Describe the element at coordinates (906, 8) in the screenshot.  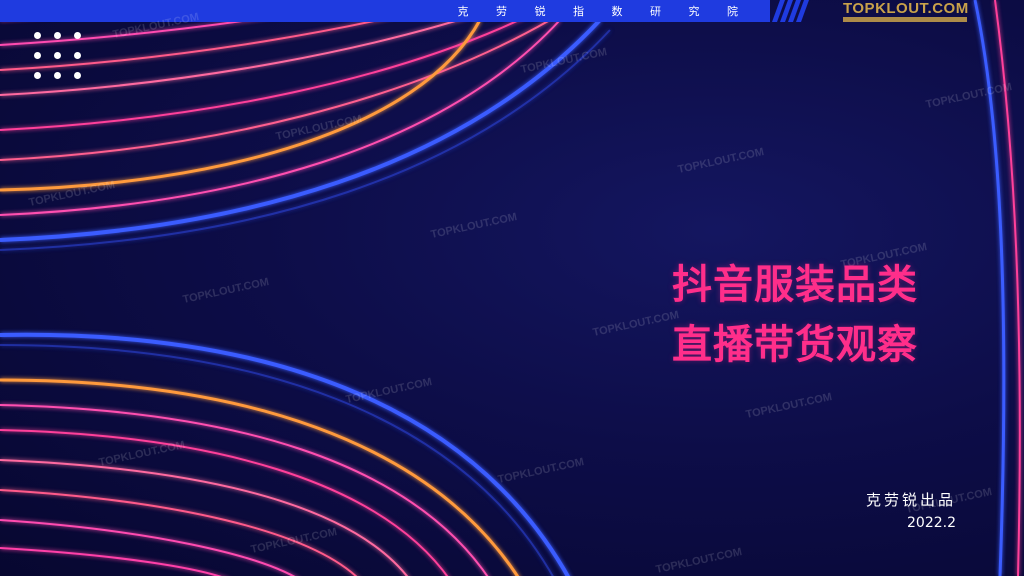
I see `logo-text: TOPKLOUT.COM` at that location.